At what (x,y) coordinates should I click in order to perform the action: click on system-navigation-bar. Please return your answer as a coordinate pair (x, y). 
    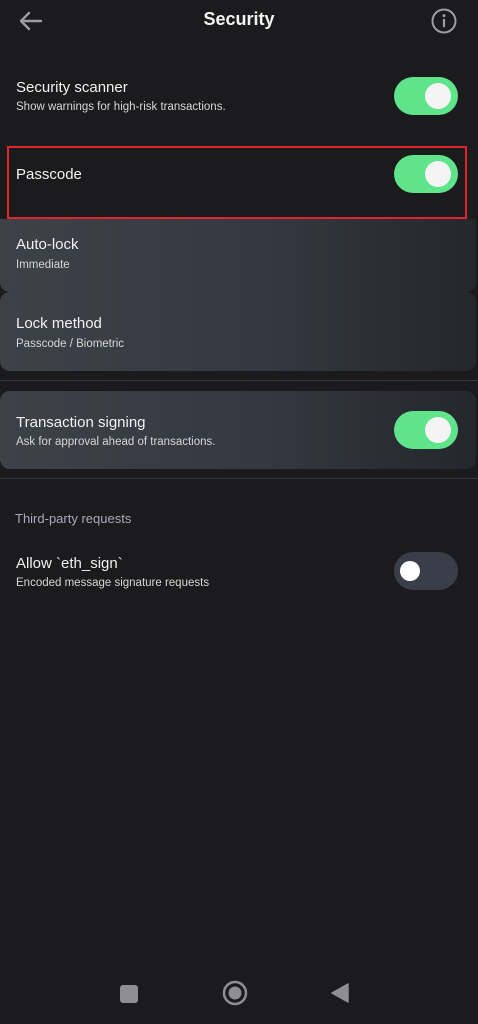
    Looking at the image, I should click on (239, 994).